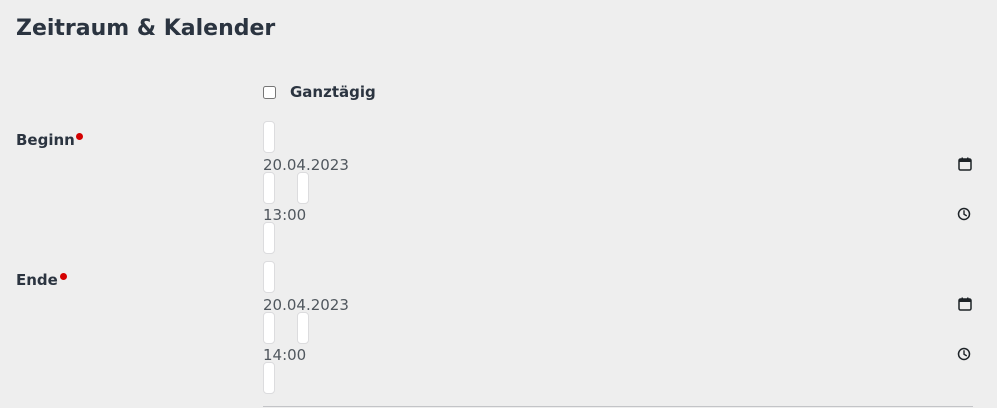 The width and height of the screenshot is (997, 408). What do you see at coordinates (37, 280) in the screenshot?
I see `end-label: Ende` at bounding box center [37, 280].